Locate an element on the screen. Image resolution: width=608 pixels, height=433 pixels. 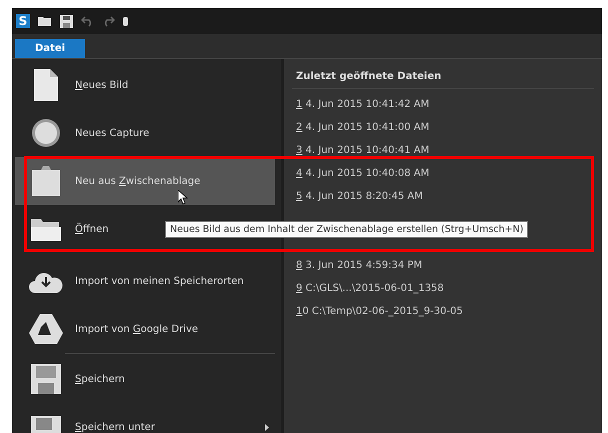
submenu-arrow-icon is located at coordinates (267, 427).